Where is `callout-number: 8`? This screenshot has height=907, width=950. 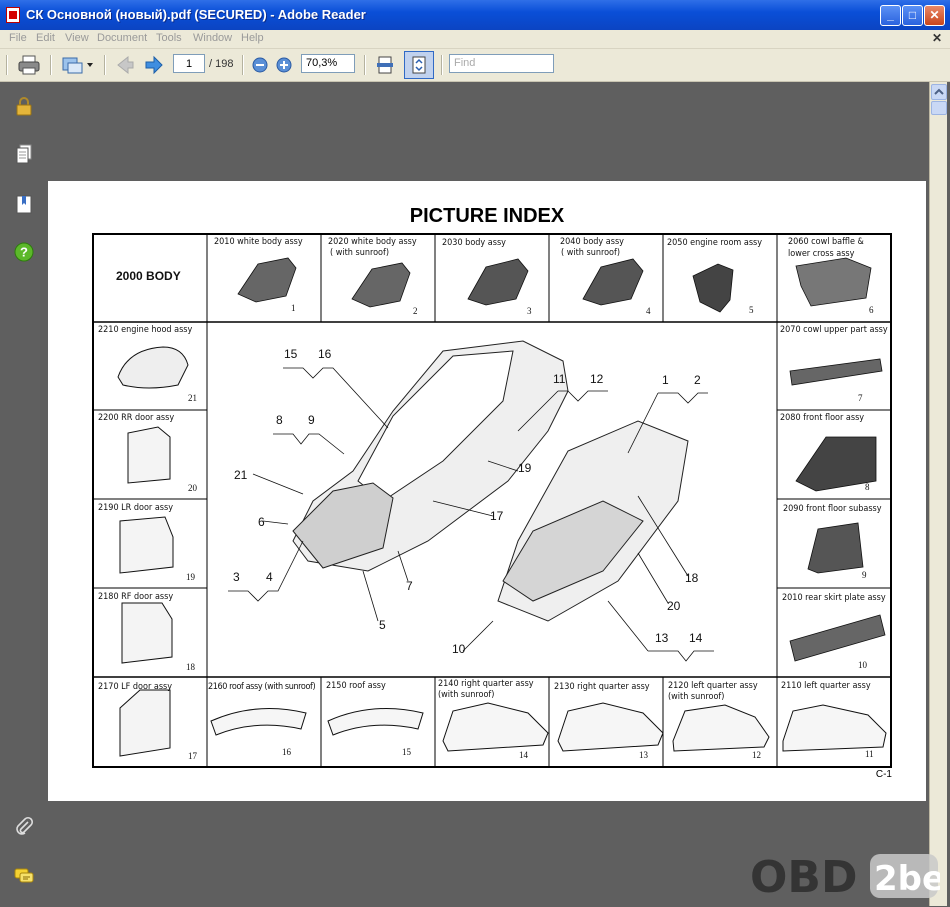 callout-number: 8 is located at coordinates (279, 420).